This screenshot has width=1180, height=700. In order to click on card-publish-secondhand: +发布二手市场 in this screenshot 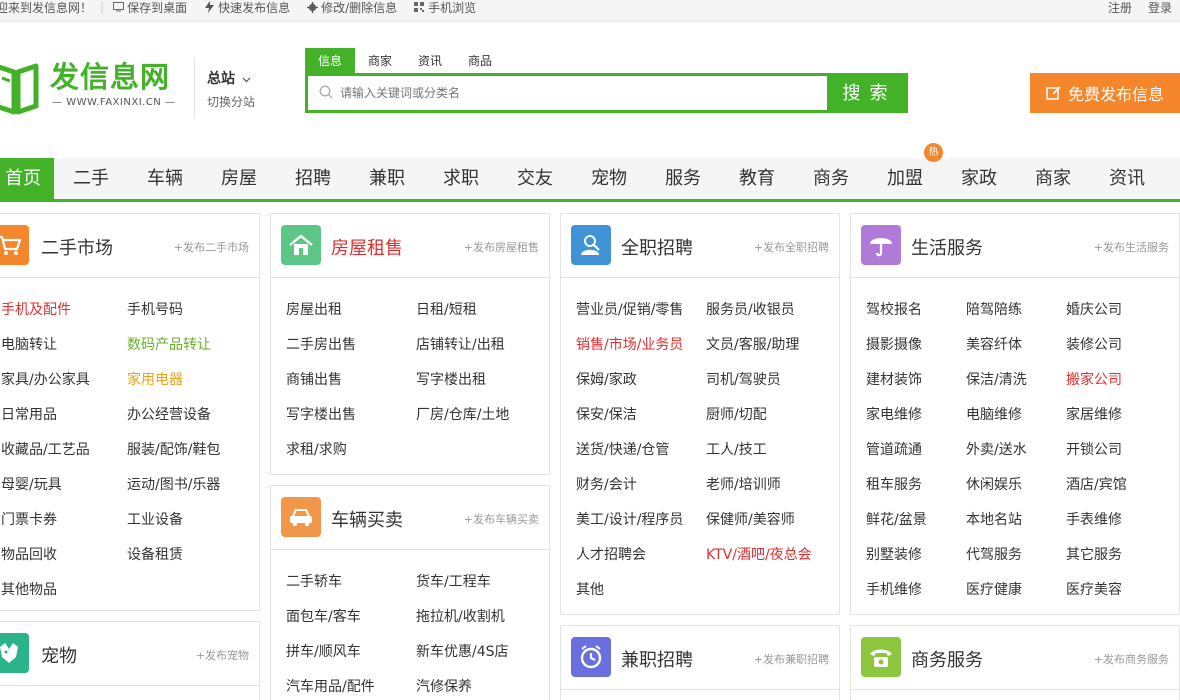, I will do `click(211, 247)`.